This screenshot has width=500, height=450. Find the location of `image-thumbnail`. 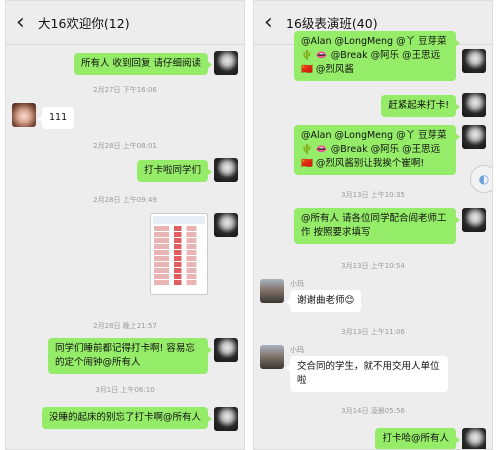

image-thumbnail is located at coordinates (179, 254).